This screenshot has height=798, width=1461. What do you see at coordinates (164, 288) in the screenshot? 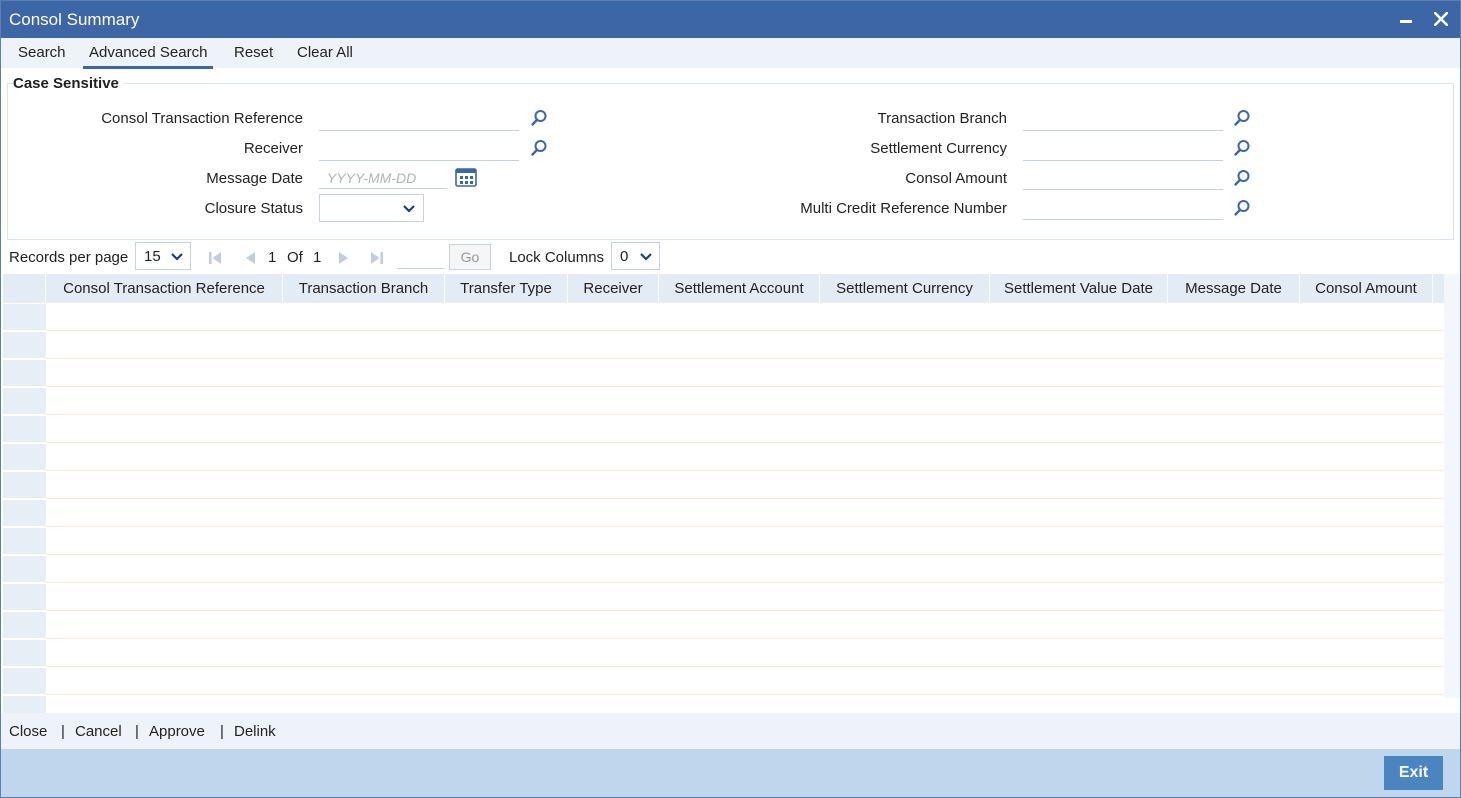
I see `column-header: Consol Transaction Reference` at bounding box center [164, 288].